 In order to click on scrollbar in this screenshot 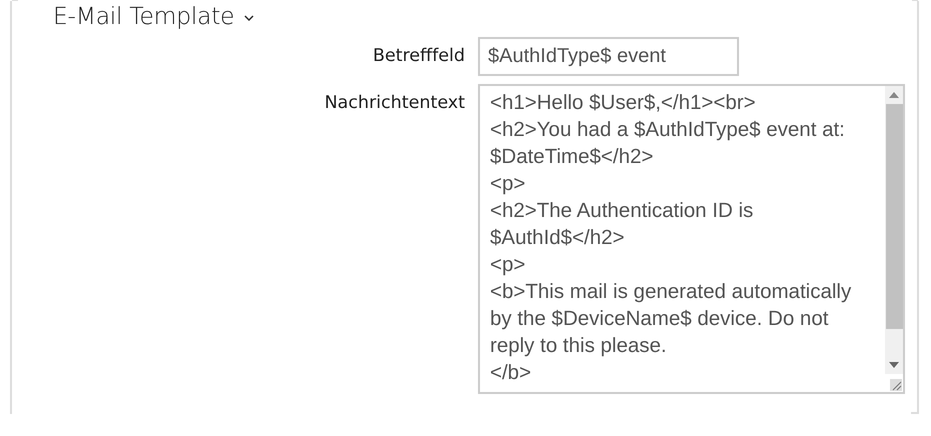, I will do `click(894, 230)`.